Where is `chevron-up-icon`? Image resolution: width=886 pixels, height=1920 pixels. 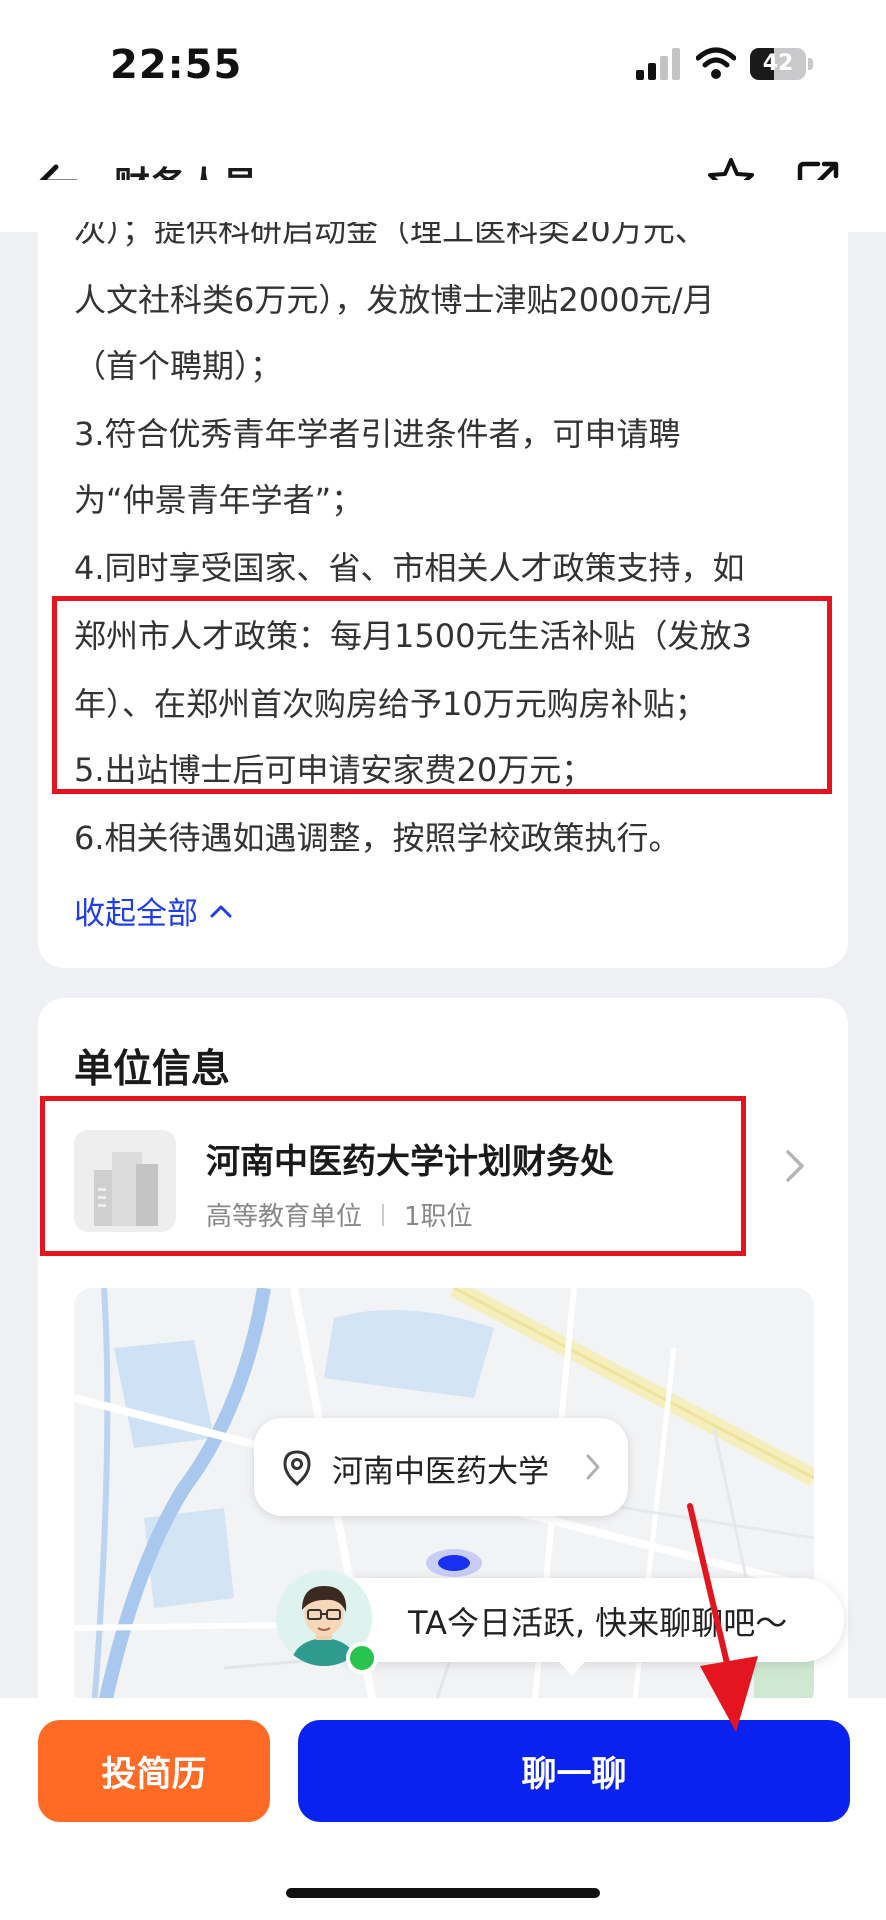 chevron-up-icon is located at coordinates (221, 911).